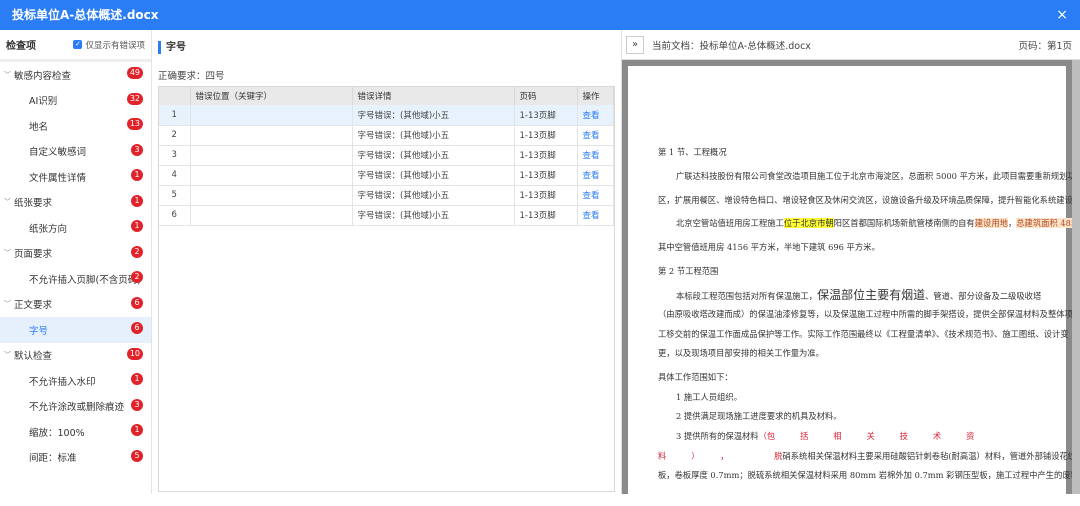  What do you see at coordinates (75, 177) in the screenshot?
I see `sidebar-item: 文件属性详情 1` at bounding box center [75, 177].